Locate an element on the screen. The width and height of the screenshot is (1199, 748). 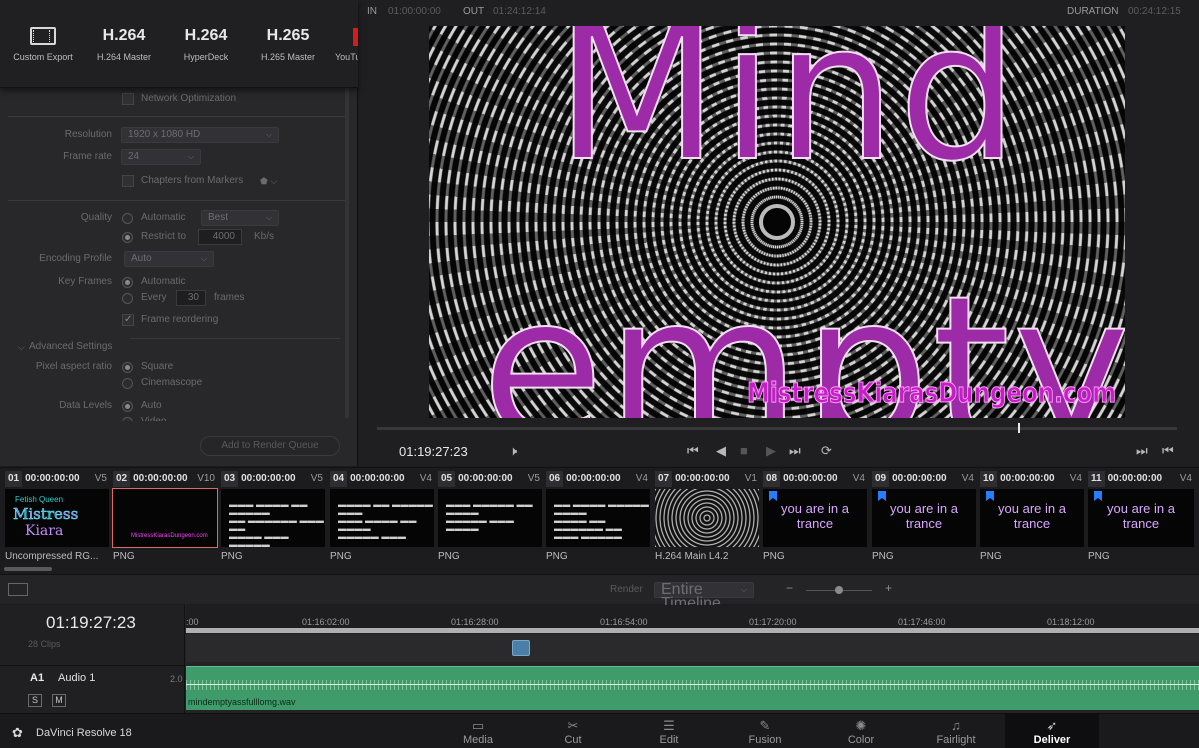
preset-h264-master: H.264 H.264 Master is located at coordinates (124, 42).